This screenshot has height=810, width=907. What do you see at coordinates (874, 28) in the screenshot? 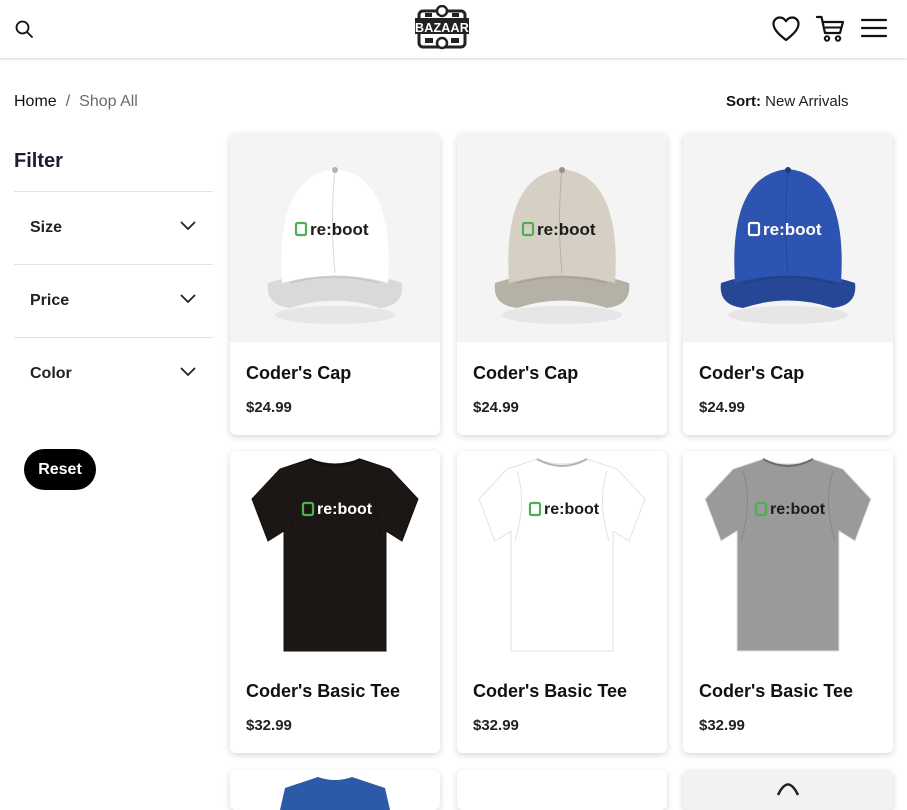
I see `hamburger-menu-icon` at bounding box center [874, 28].